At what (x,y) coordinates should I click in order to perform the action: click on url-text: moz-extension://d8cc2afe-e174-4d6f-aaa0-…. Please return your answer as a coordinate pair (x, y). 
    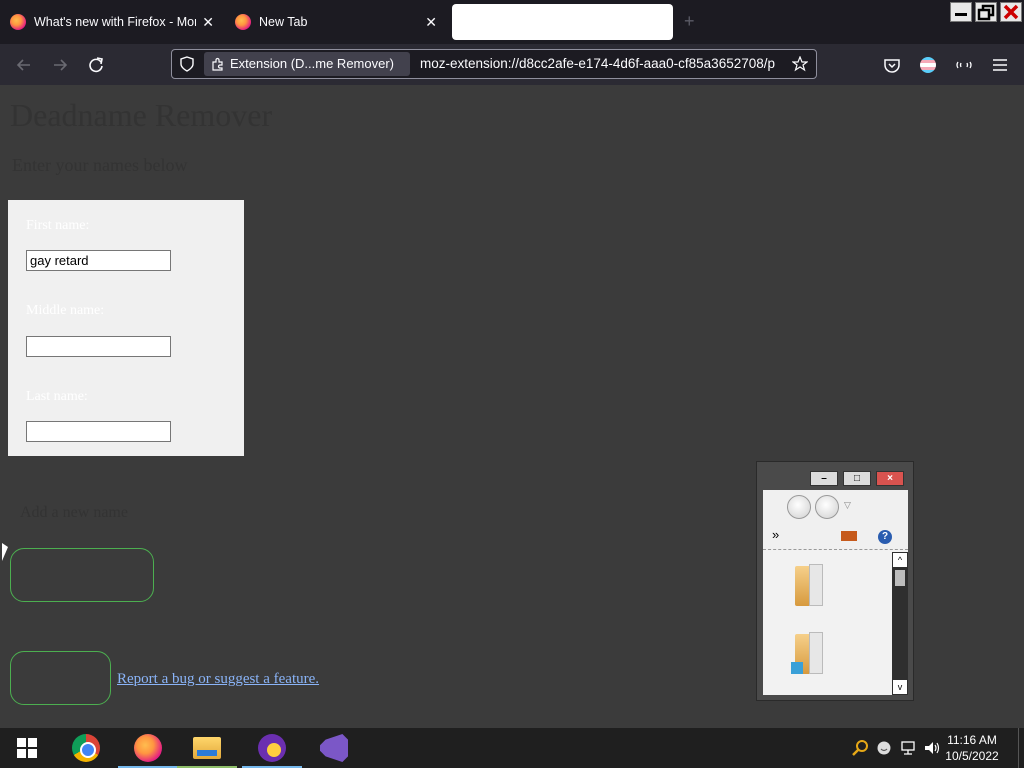
    Looking at the image, I should click on (603, 63).